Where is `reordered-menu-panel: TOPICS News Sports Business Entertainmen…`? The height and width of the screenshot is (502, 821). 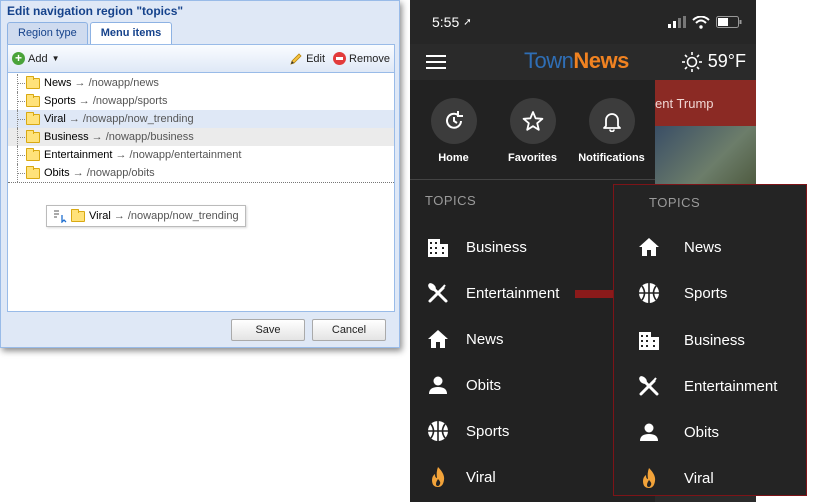
reordered-menu-panel: TOPICS News Sports Business Entertainmen… is located at coordinates (710, 340).